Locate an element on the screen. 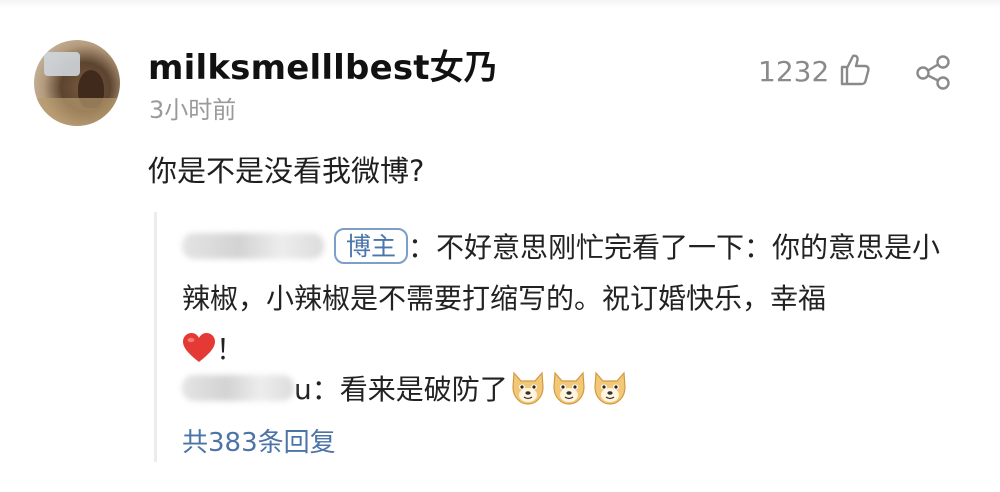 Image resolution: width=1000 pixels, height=492 pixels. reply-text: ：看来是破防了 is located at coordinates (409, 389).